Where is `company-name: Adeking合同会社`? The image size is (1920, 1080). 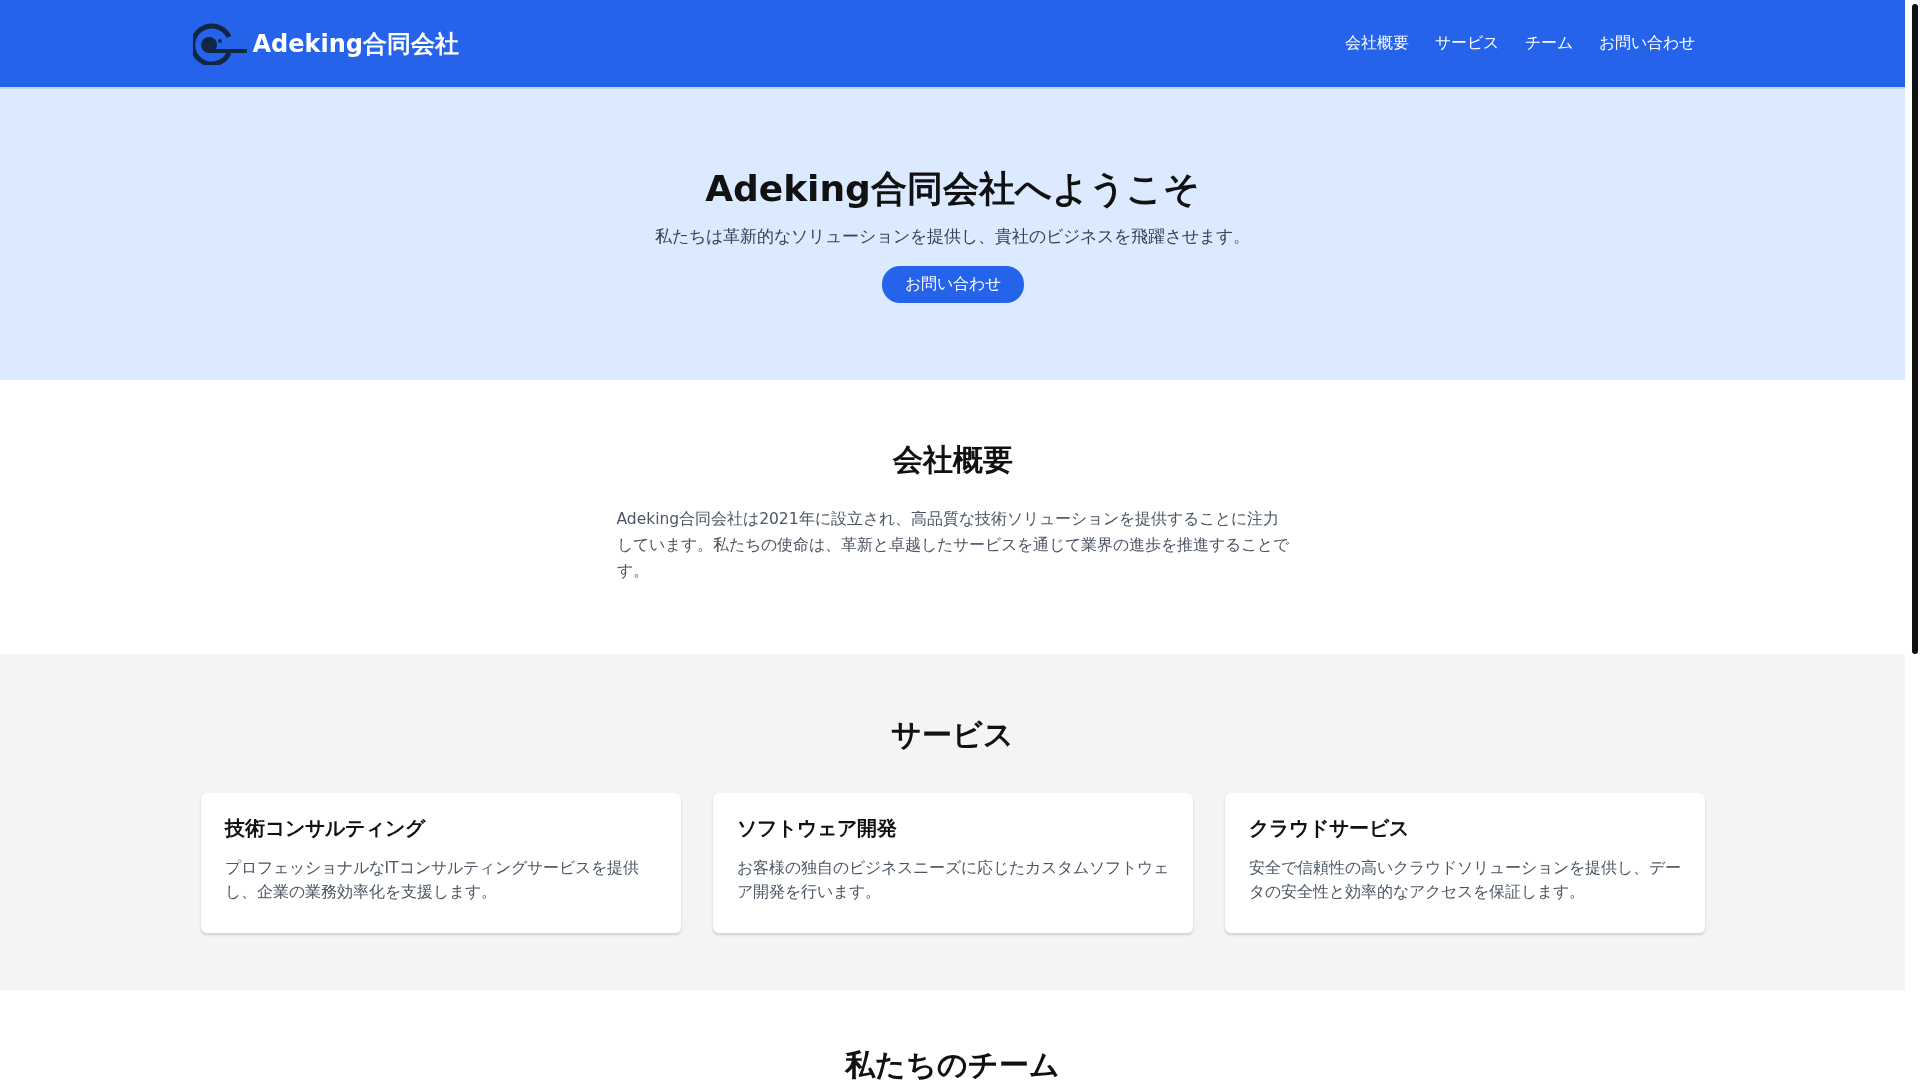
company-name: Adeking合同会社 is located at coordinates (355, 43).